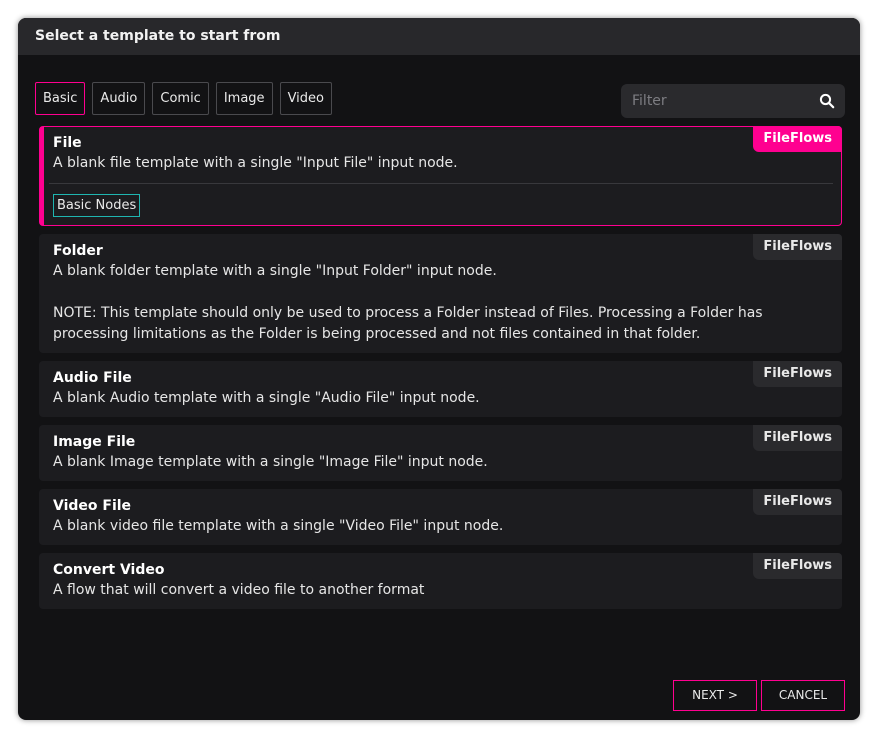 The width and height of the screenshot is (878, 738). Describe the element at coordinates (78, 251) in the screenshot. I see `template-title: Folder` at that location.